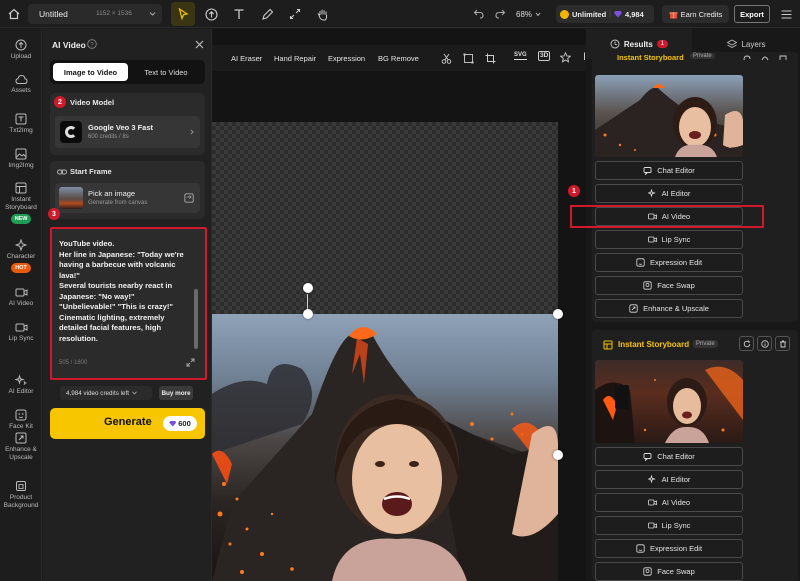 Image resolution: width=800 pixels, height=581 pixels. What do you see at coordinates (211, 14) in the screenshot?
I see `upload-tool-button` at bounding box center [211, 14].